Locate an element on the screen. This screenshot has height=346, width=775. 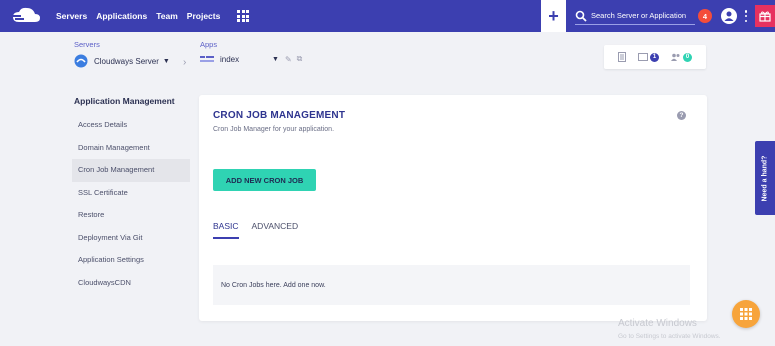
sidebar-item-restore: Restore is located at coordinates (131, 215).